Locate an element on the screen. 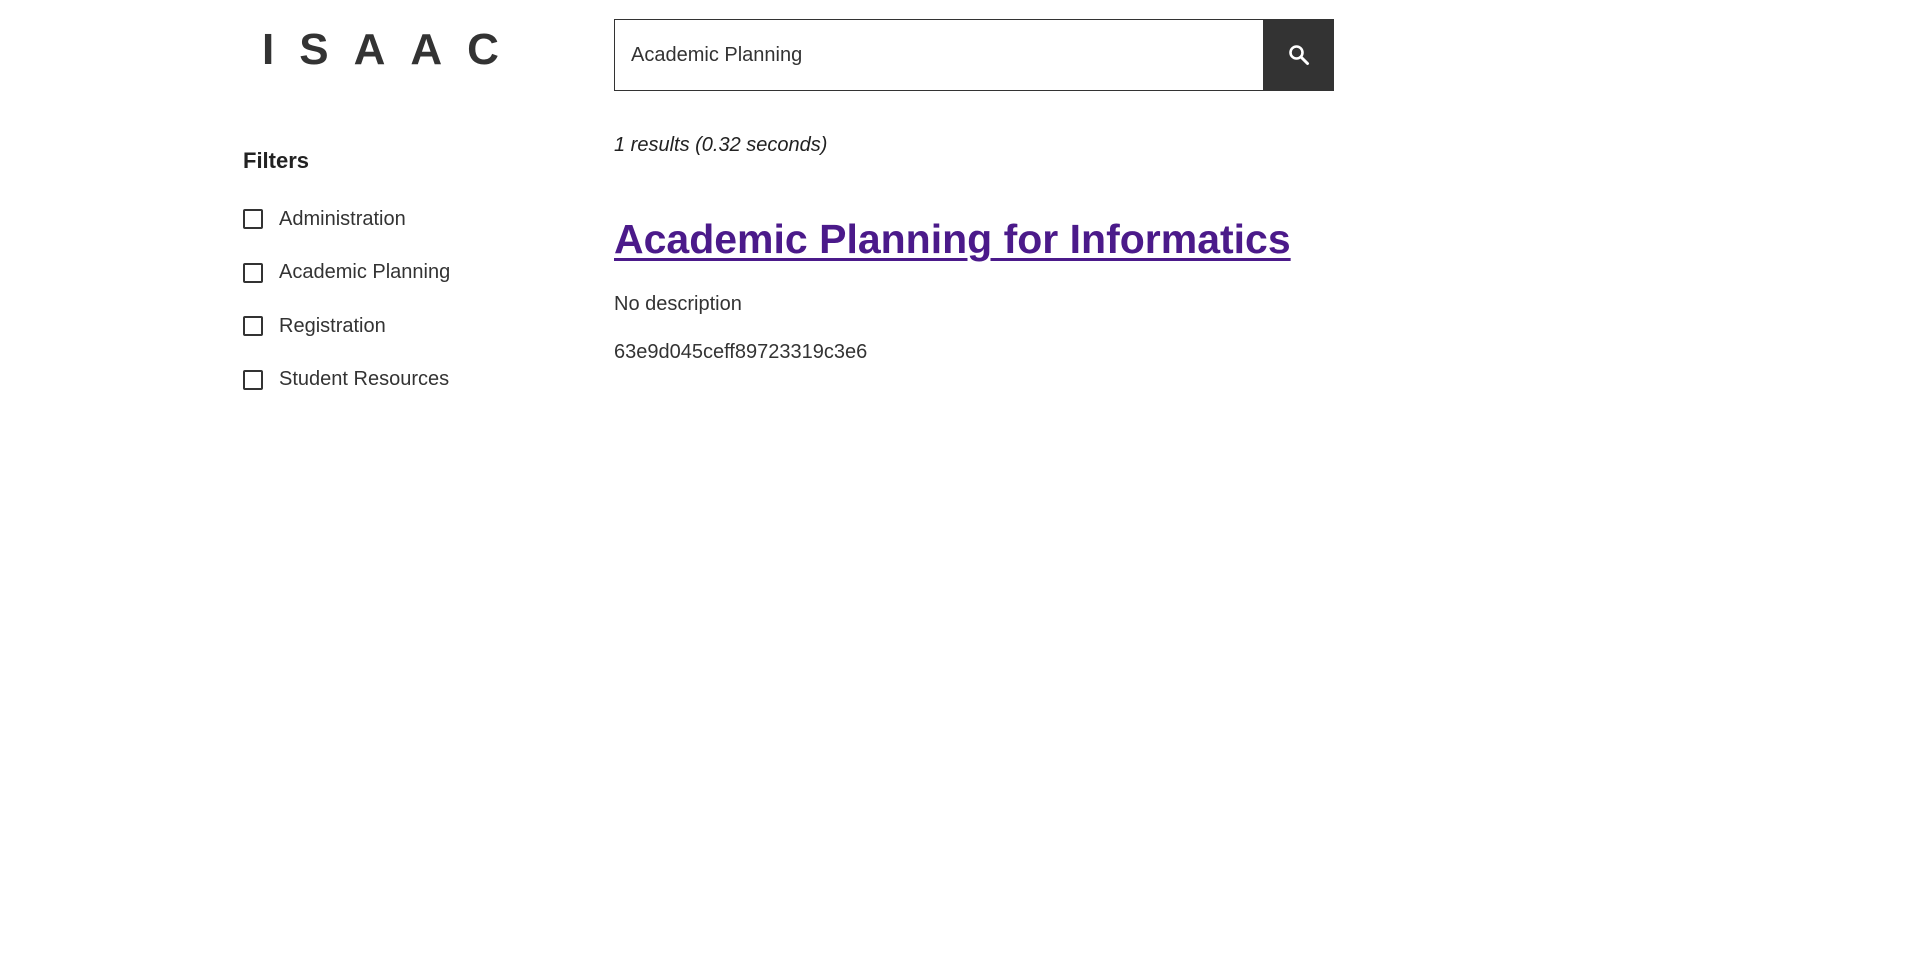  isaac-logo: ISAAC is located at coordinates (393, 50).